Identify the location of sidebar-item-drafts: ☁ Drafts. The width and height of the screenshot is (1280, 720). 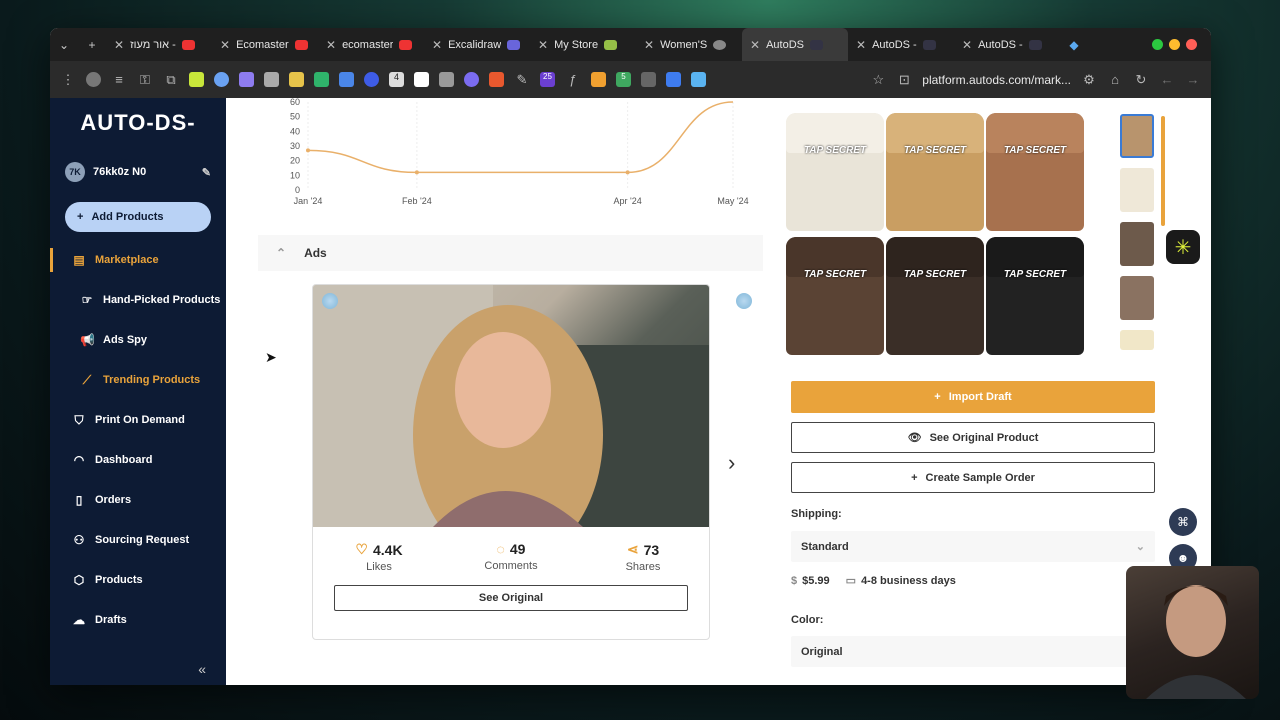
(138, 620).